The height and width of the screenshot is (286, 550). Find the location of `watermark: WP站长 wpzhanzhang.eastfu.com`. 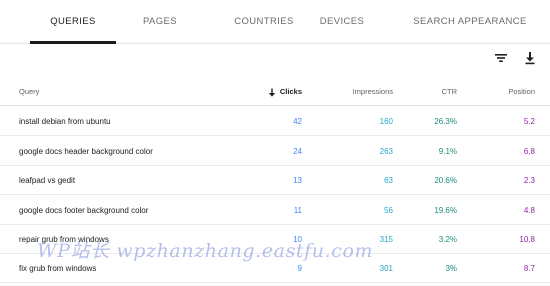

watermark: WP站长 wpzhanzhang.eastfu.com is located at coordinates (205, 251).